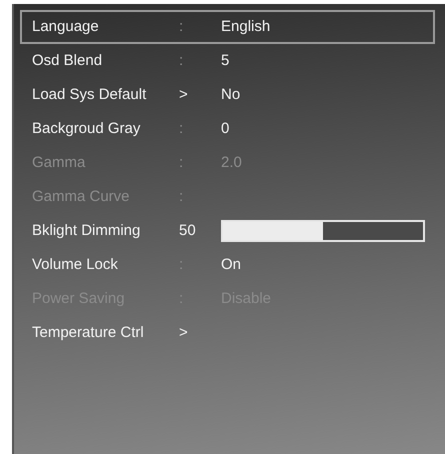 Image resolution: width=445 pixels, height=454 pixels. What do you see at coordinates (58, 162) in the screenshot?
I see `item-label: Gamma` at bounding box center [58, 162].